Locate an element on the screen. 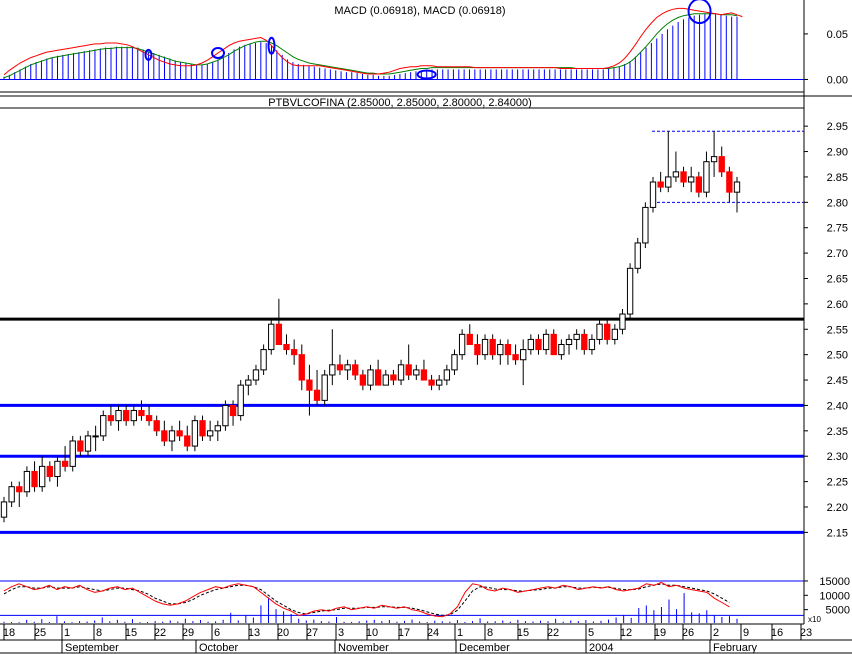 The width and height of the screenshot is (852, 654). price-y-tick-label: 2.40 is located at coordinates (837, 406).